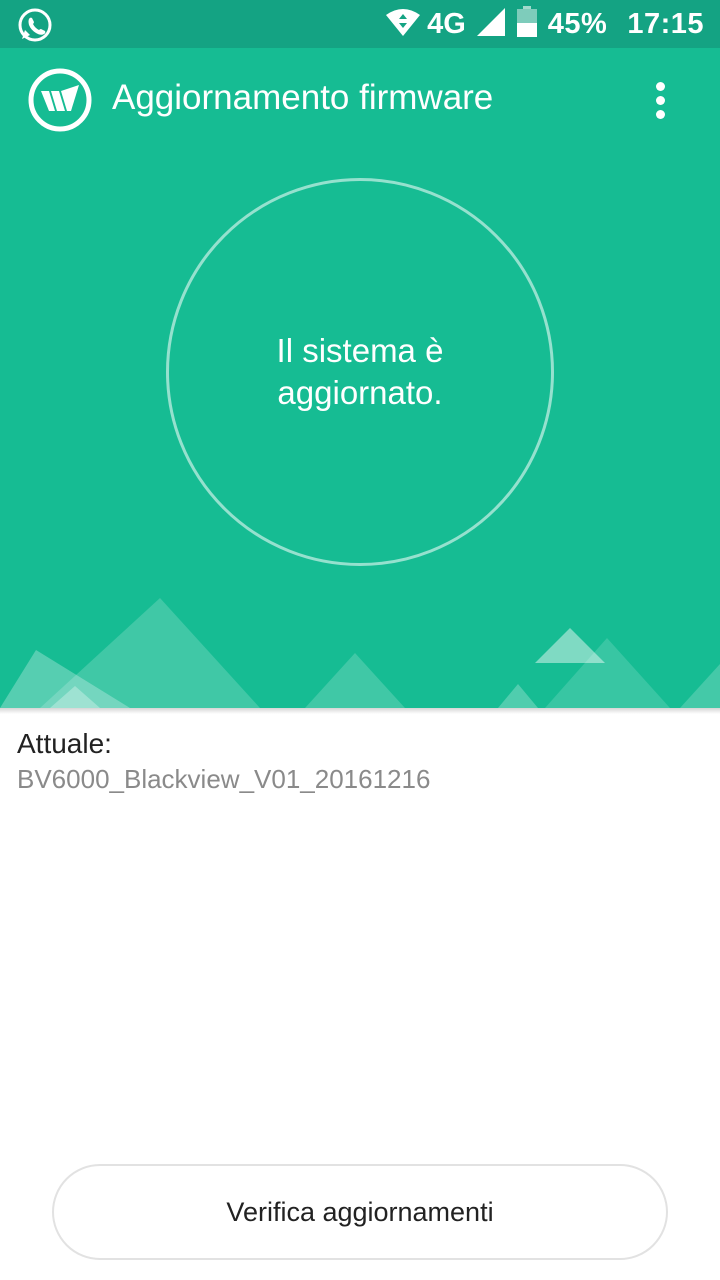 This screenshot has height=1280, width=720. I want to click on mountains-decoration, so click(360, 653).